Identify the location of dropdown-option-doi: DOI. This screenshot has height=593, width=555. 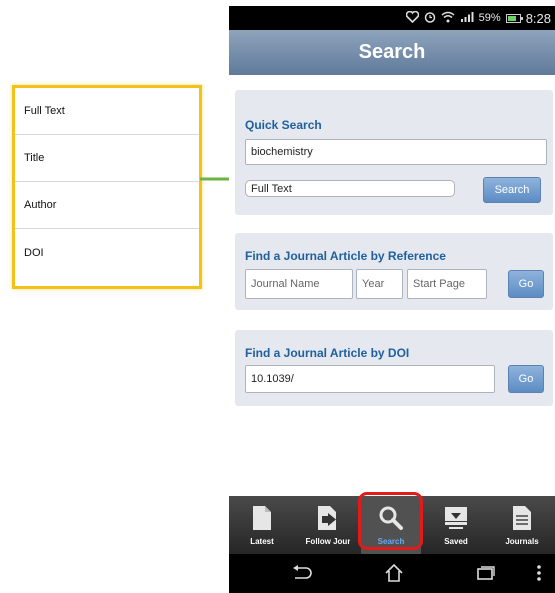
(107, 252).